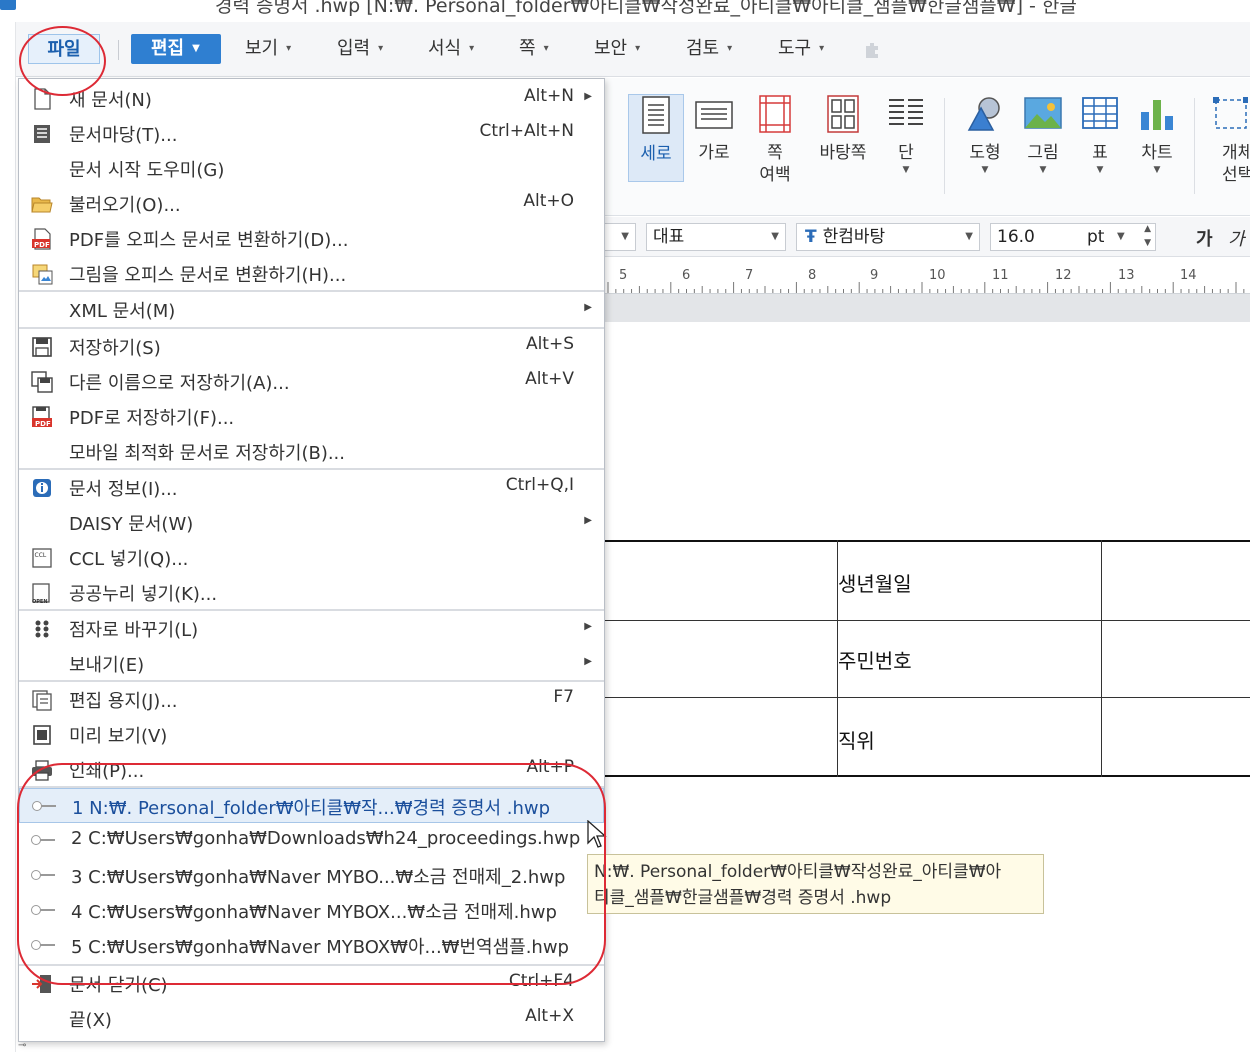 The height and width of the screenshot is (1052, 1250). I want to click on menu-item-xml-document: XML 문서(M) ▶, so click(311, 309).